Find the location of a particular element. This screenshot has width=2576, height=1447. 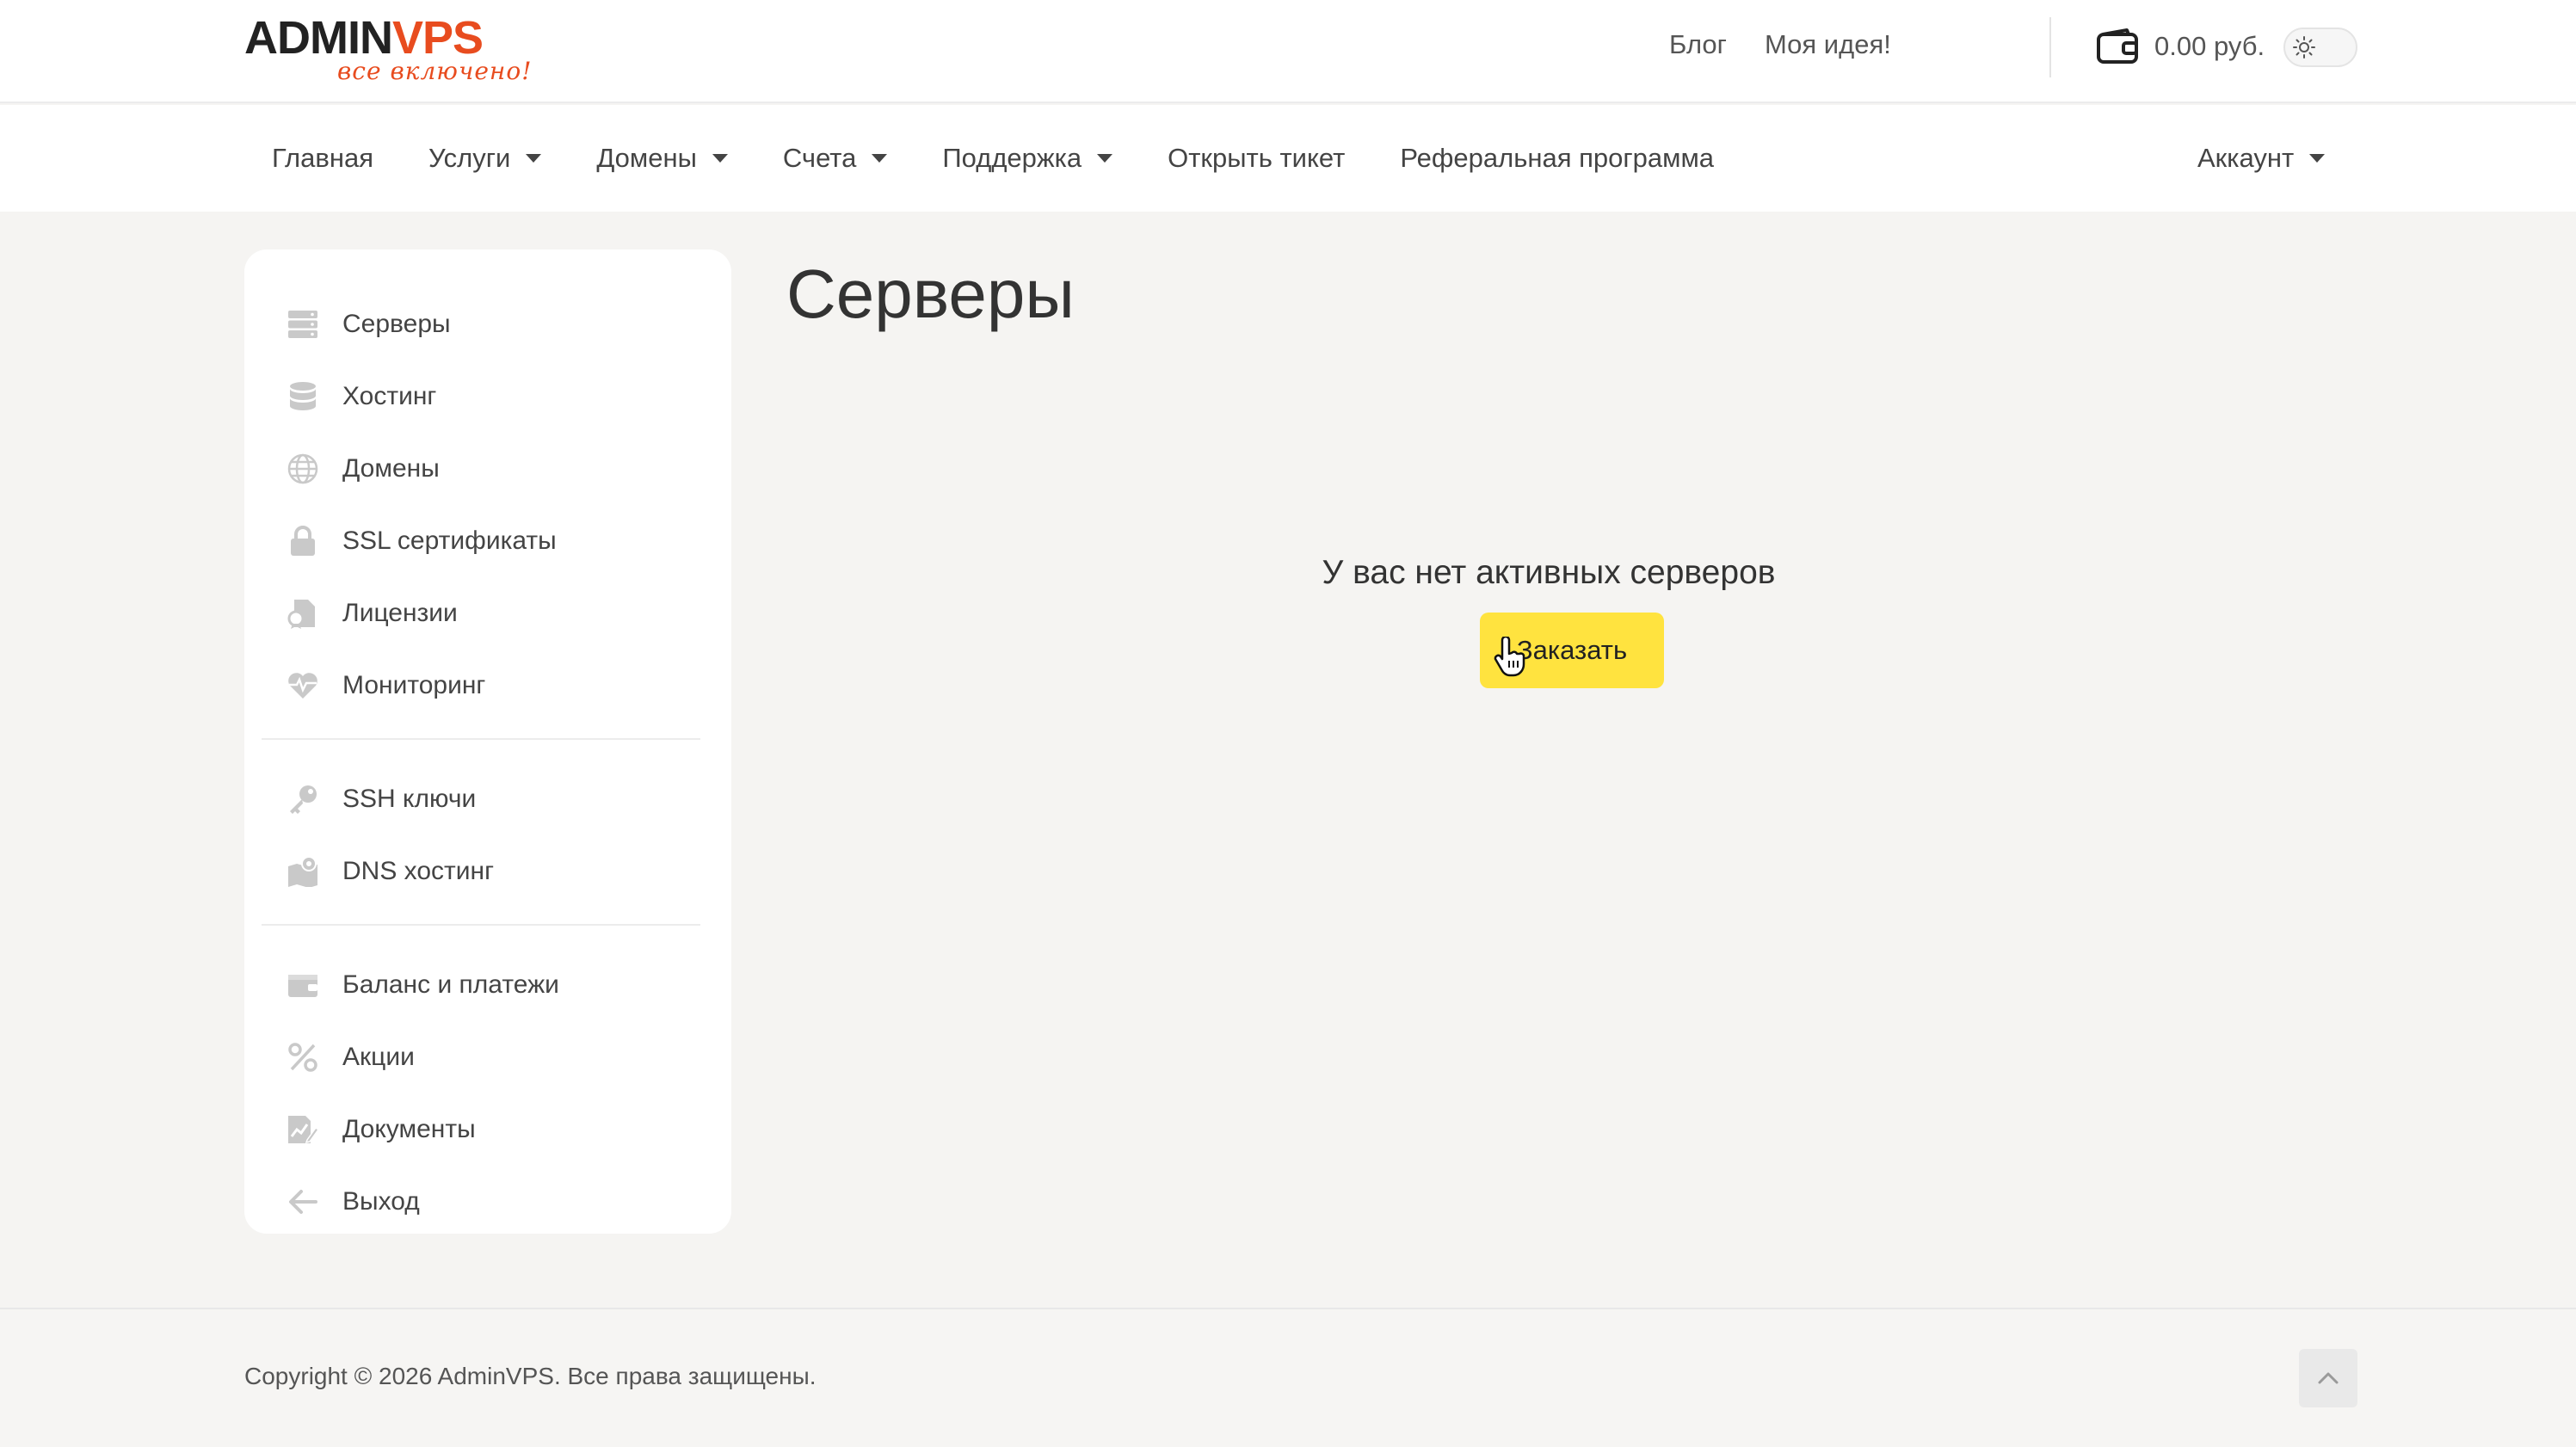

top-divider is located at coordinates (2050, 47).